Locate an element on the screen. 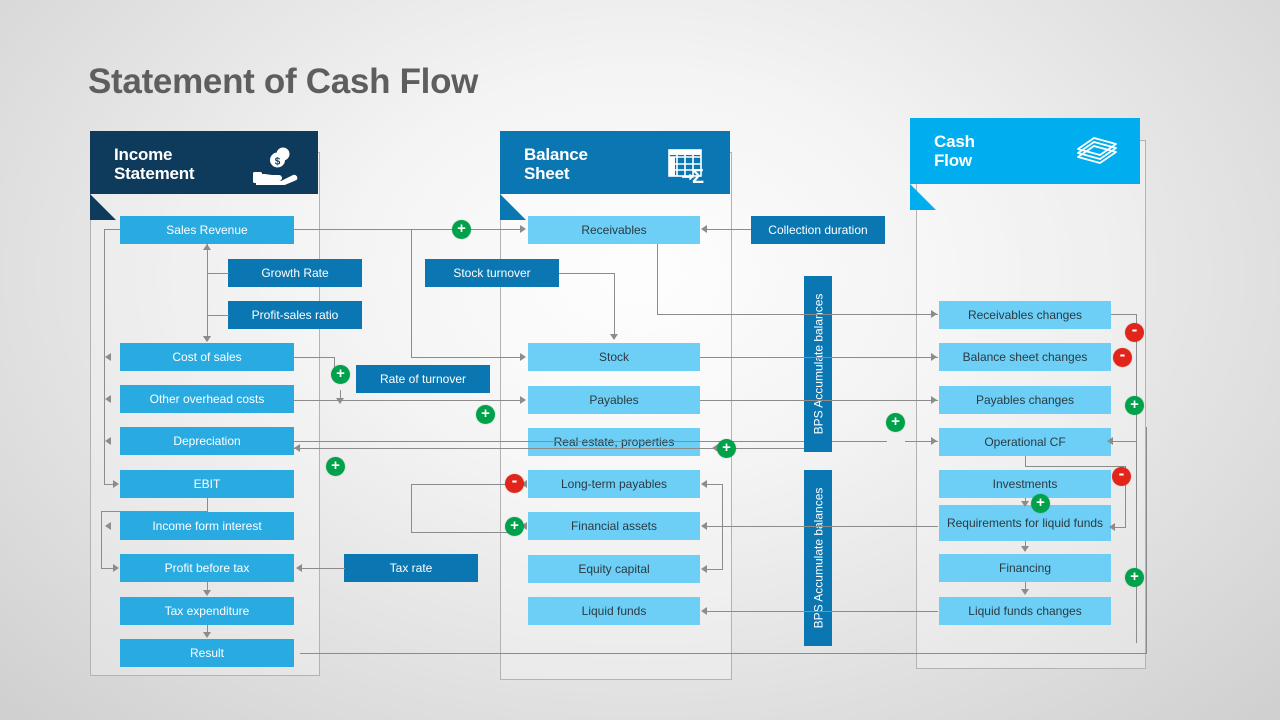 This screenshot has width=1280, height=720. balance-sheet-header-tail is located at coordinates (513, 207).